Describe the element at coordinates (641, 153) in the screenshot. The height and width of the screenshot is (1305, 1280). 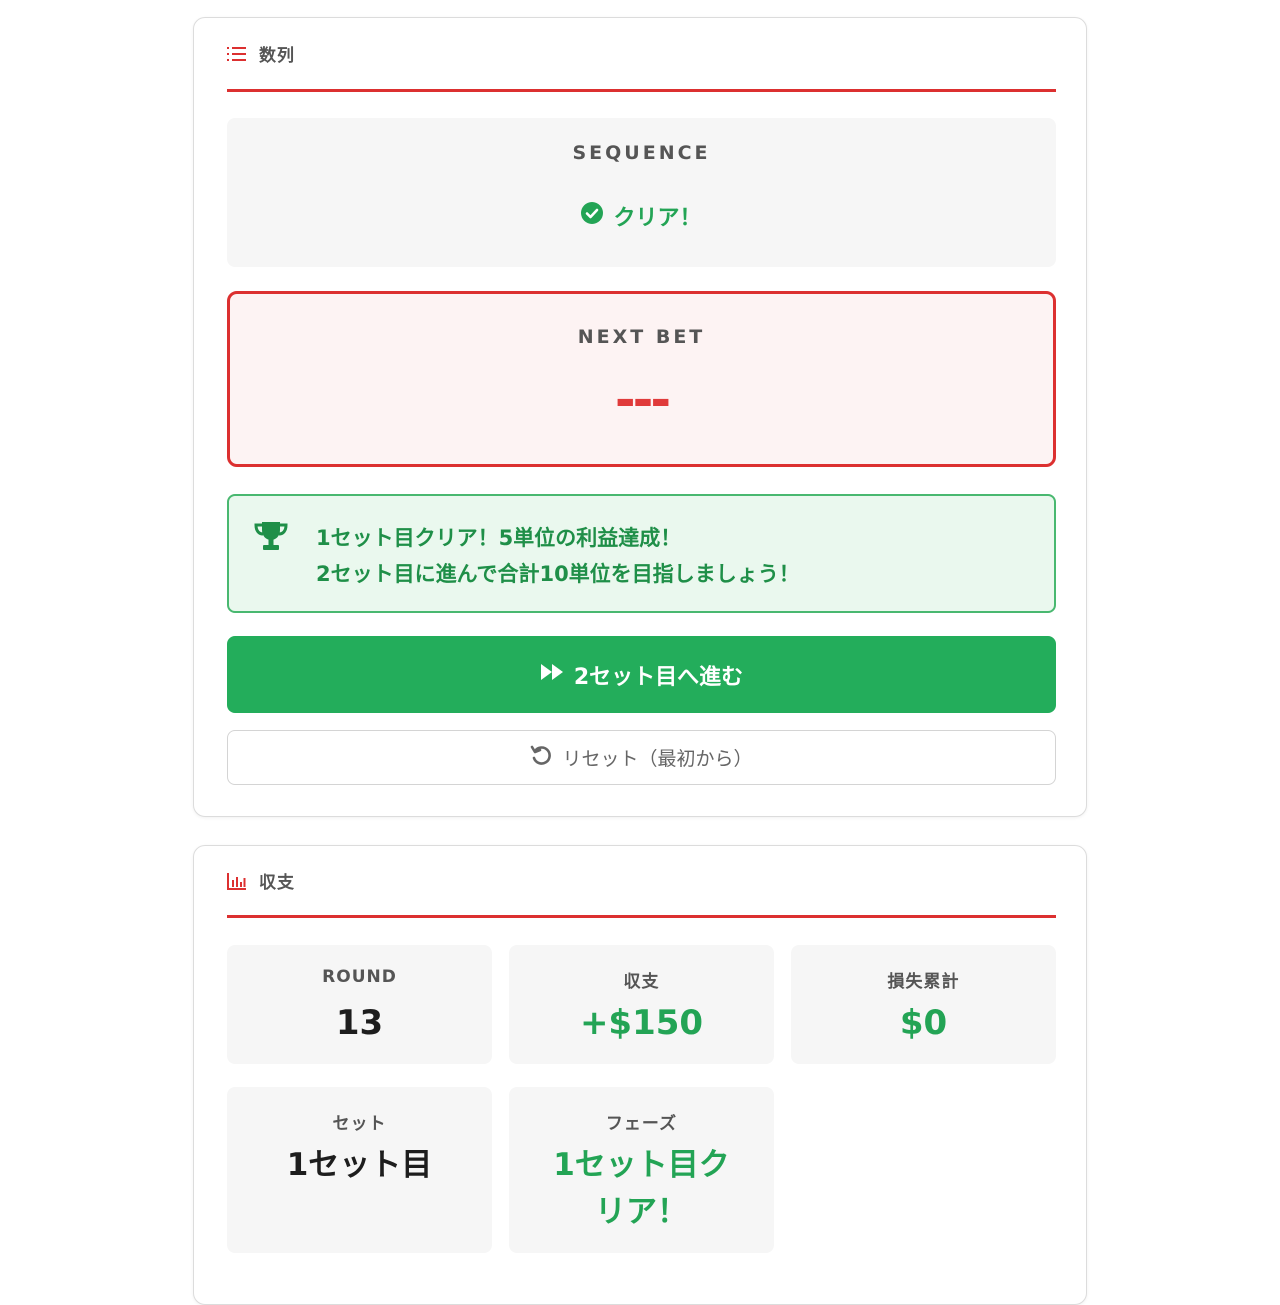
I see `sequence-label: SEQUENCE` at that location.